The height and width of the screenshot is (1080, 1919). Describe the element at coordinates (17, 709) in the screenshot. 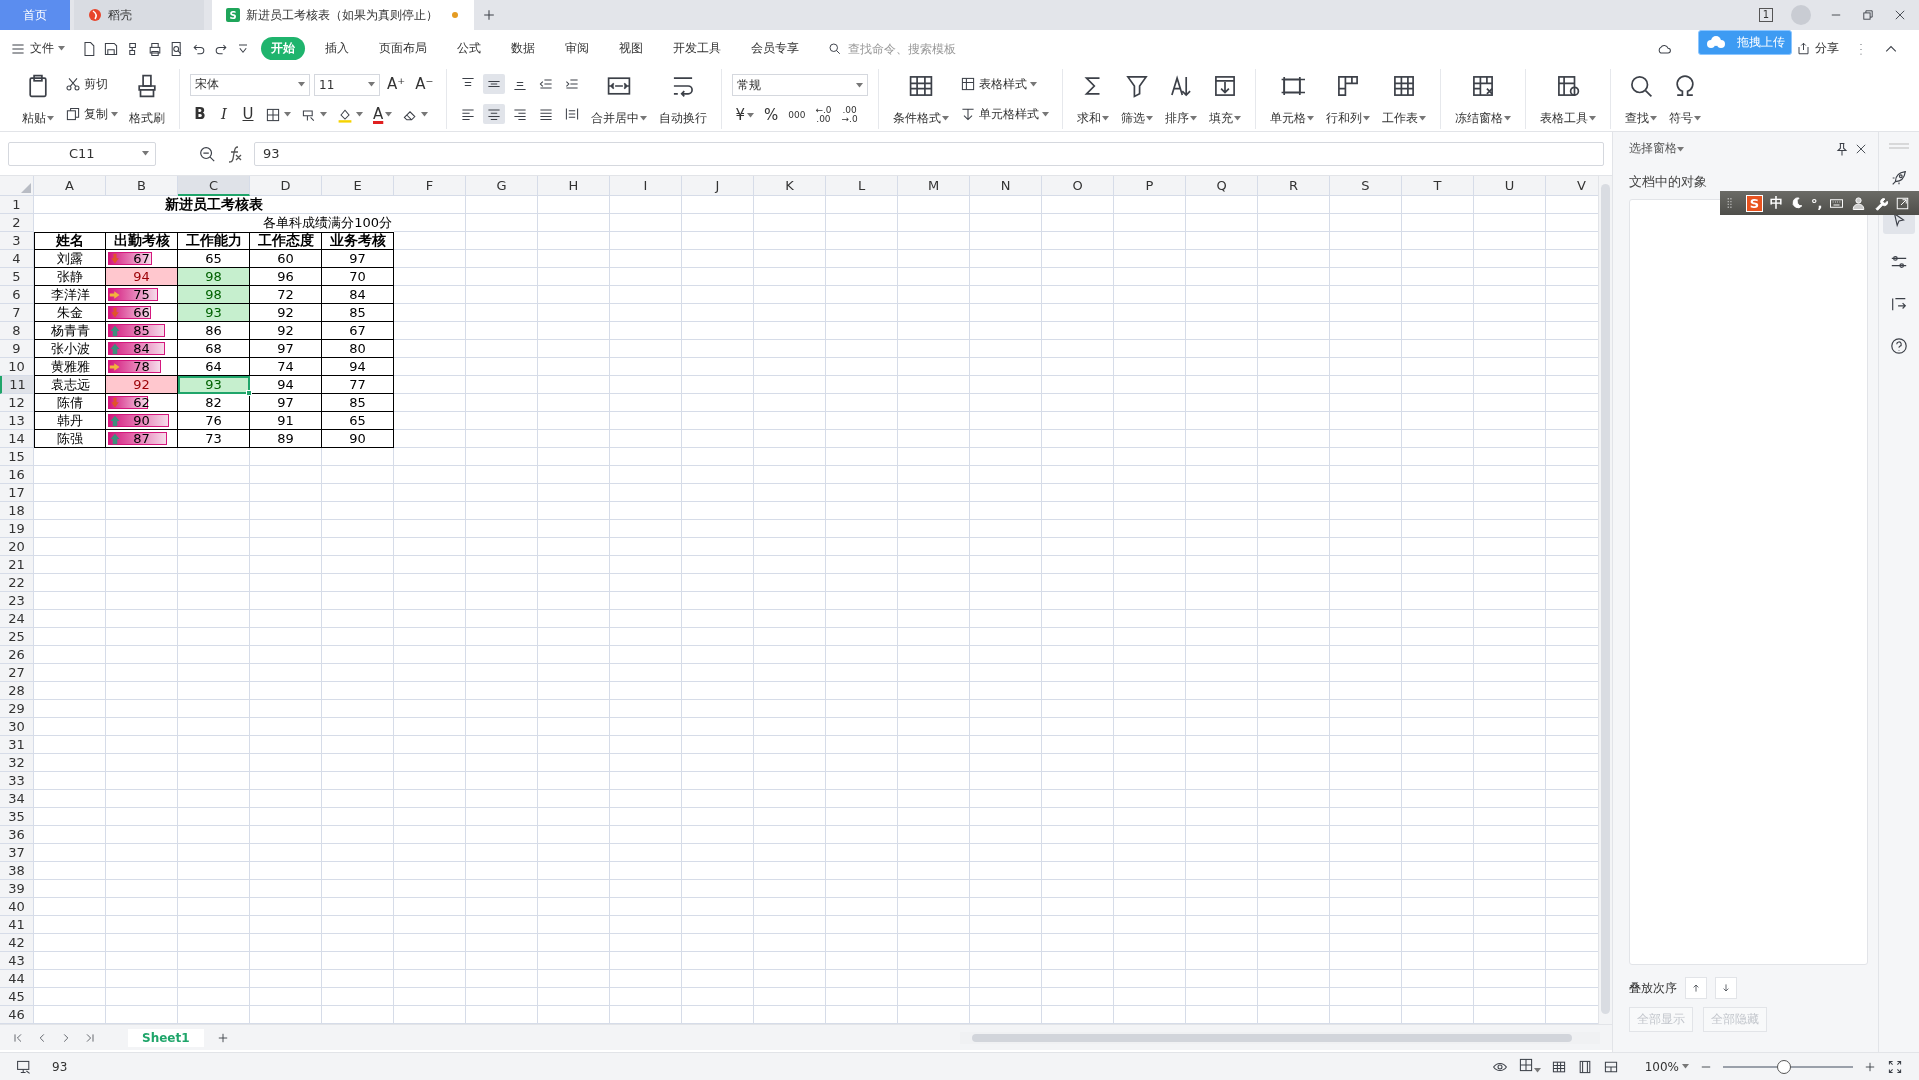

I see `row-header: 29` at that location.